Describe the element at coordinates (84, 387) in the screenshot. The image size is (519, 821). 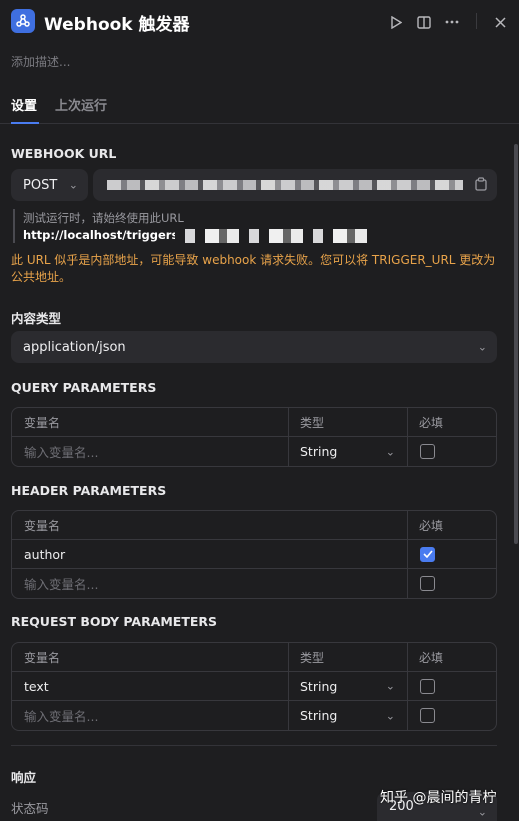
I see `query-params-title: QUERY PARAMETERS` at that location.